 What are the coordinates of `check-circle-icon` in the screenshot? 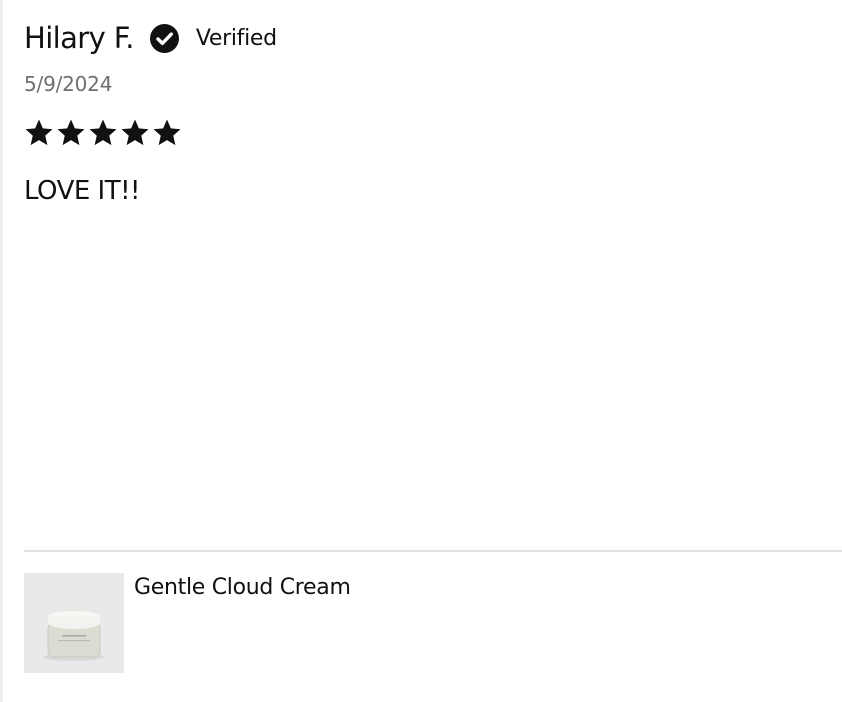 It's located at (164, 38).